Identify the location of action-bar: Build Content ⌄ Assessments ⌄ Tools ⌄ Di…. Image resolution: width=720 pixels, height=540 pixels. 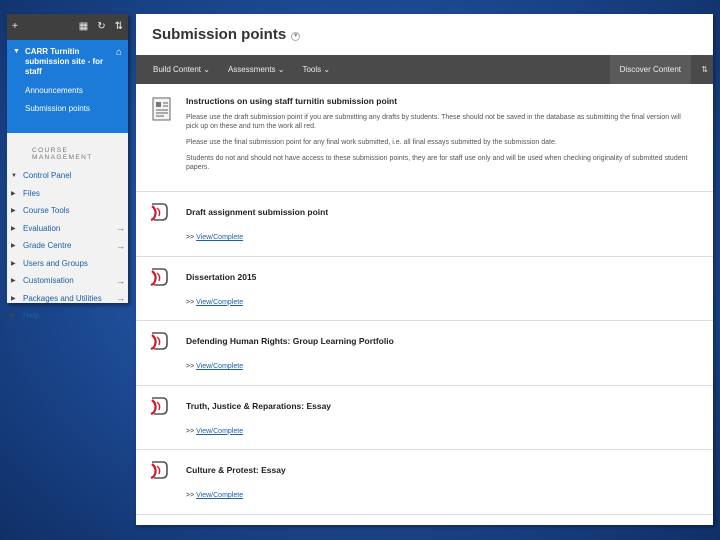
(424, 69).